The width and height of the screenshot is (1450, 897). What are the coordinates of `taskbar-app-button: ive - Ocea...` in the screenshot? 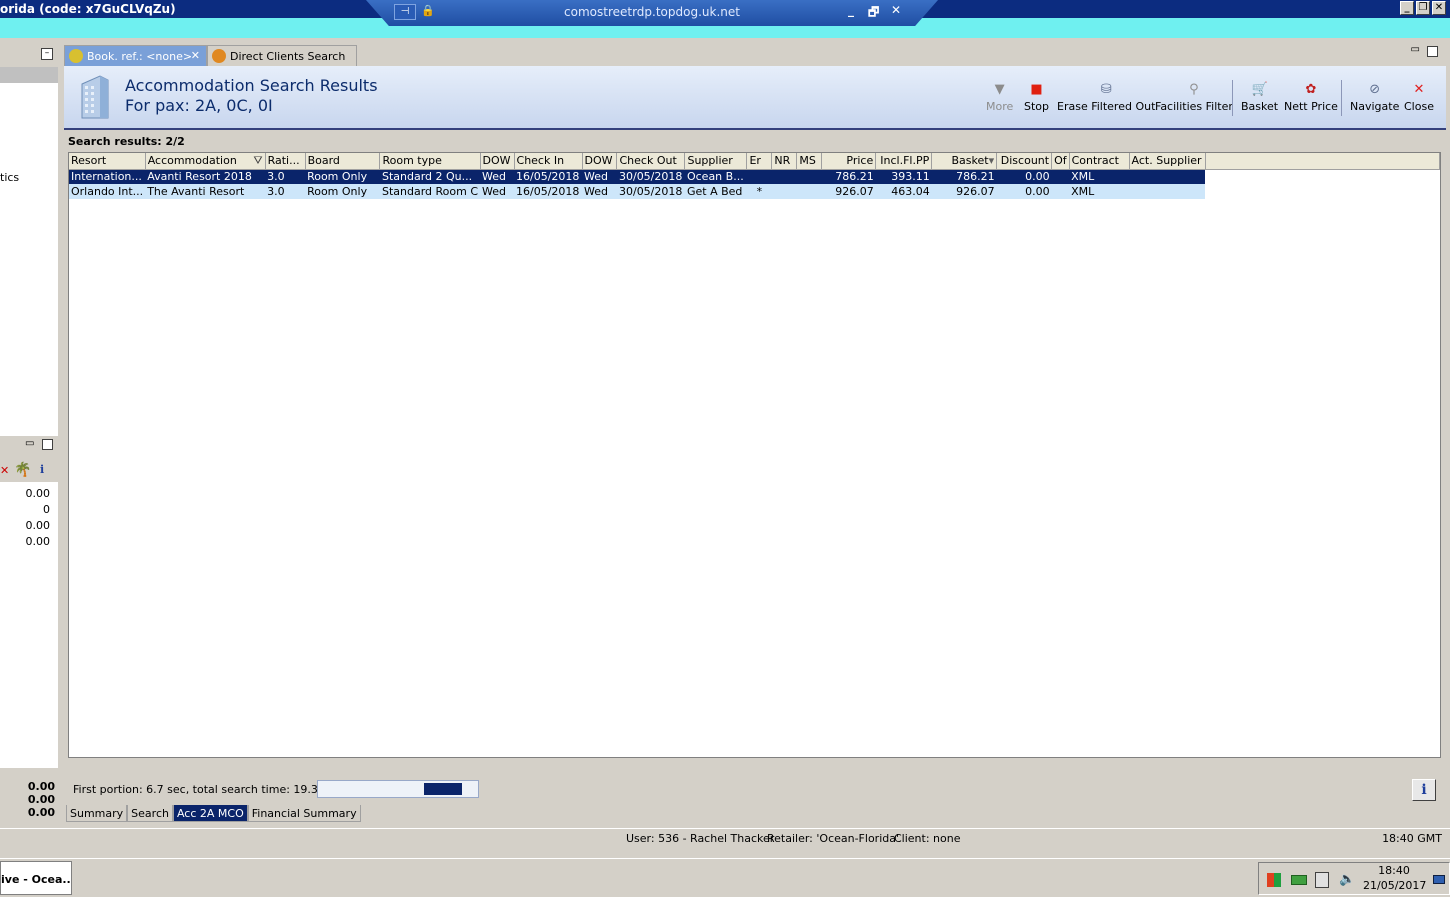 It's located at (36, 878).